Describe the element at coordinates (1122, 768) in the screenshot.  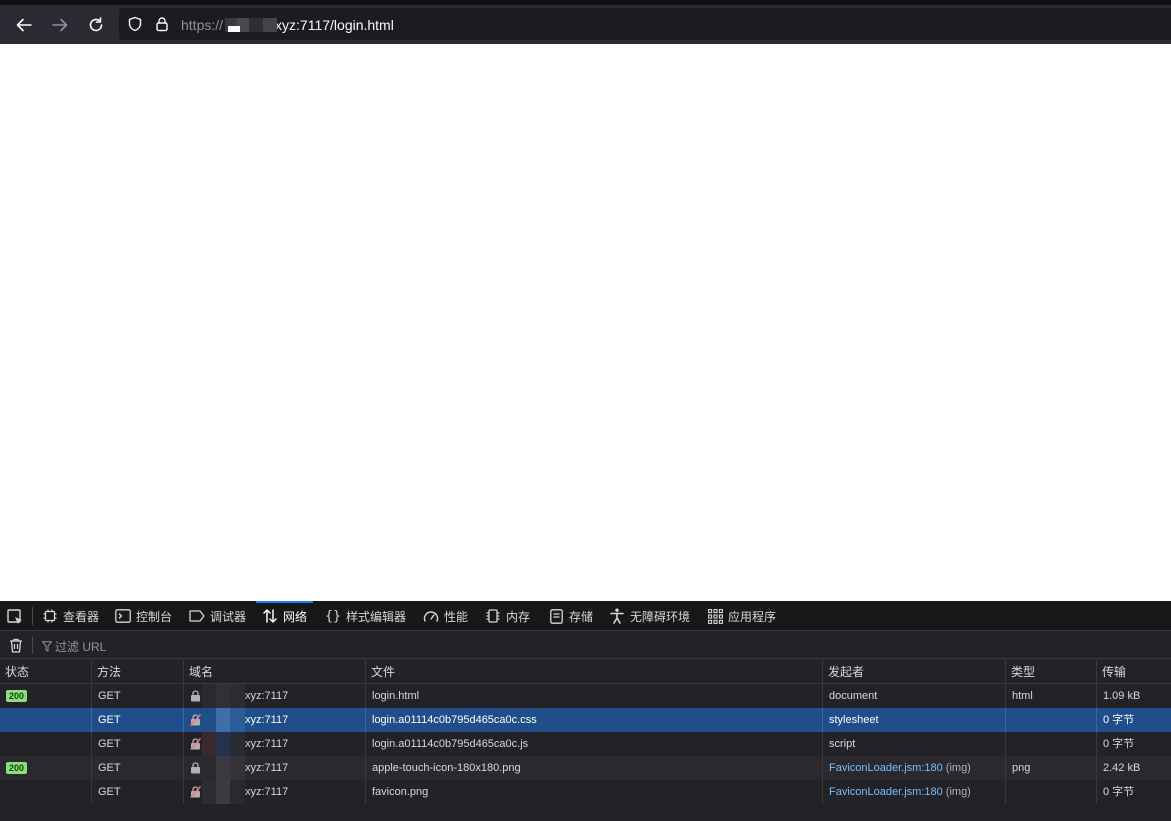
I see `cell-transfer: 2.42 kB` at that location.